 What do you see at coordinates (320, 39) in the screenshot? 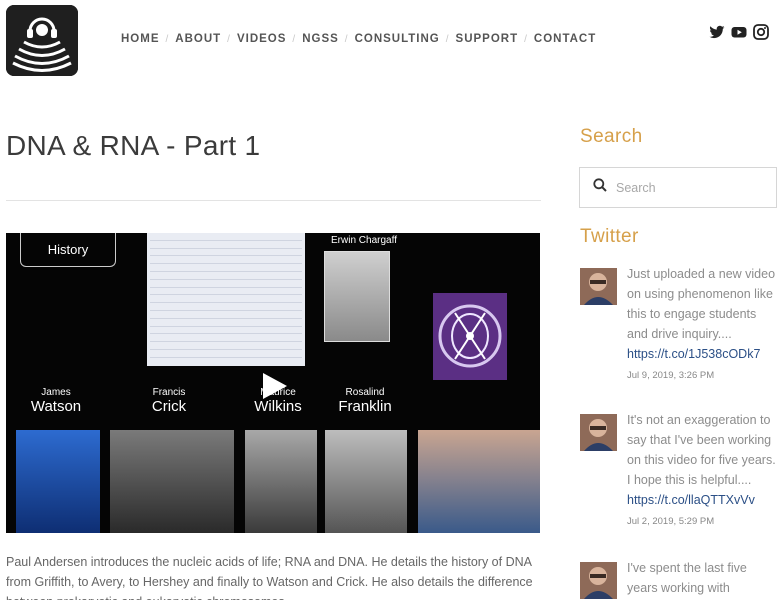
I see `nav-ngss: NGSS` at bounding box center [320, 39].